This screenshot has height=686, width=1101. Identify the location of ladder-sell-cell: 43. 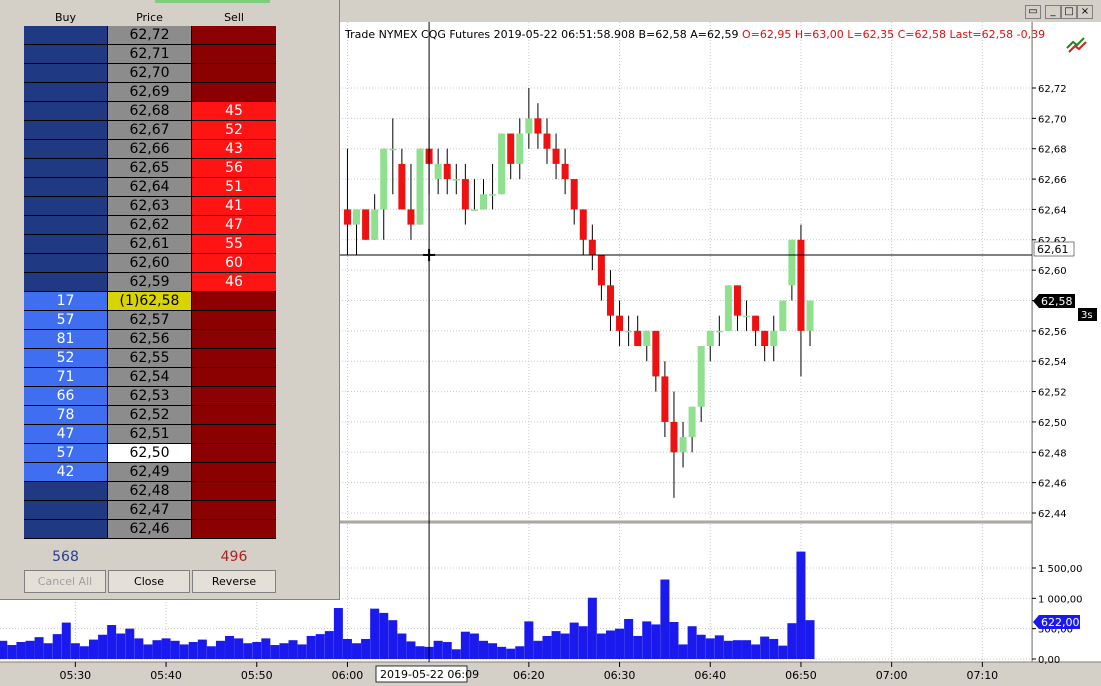
(234, 149).